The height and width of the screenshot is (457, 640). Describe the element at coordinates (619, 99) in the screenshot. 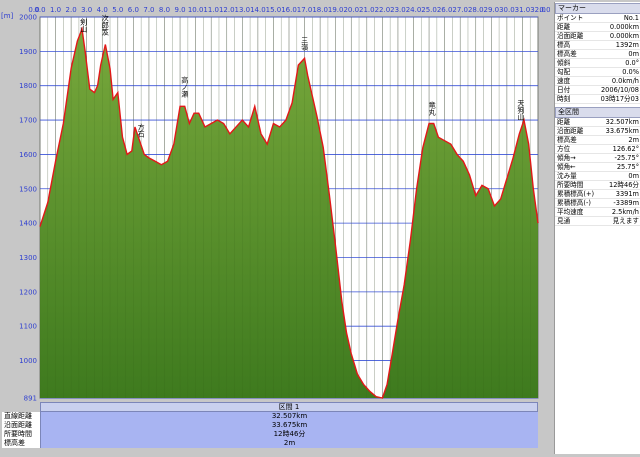

I see `info-row-value: 03時17分03` at that location.